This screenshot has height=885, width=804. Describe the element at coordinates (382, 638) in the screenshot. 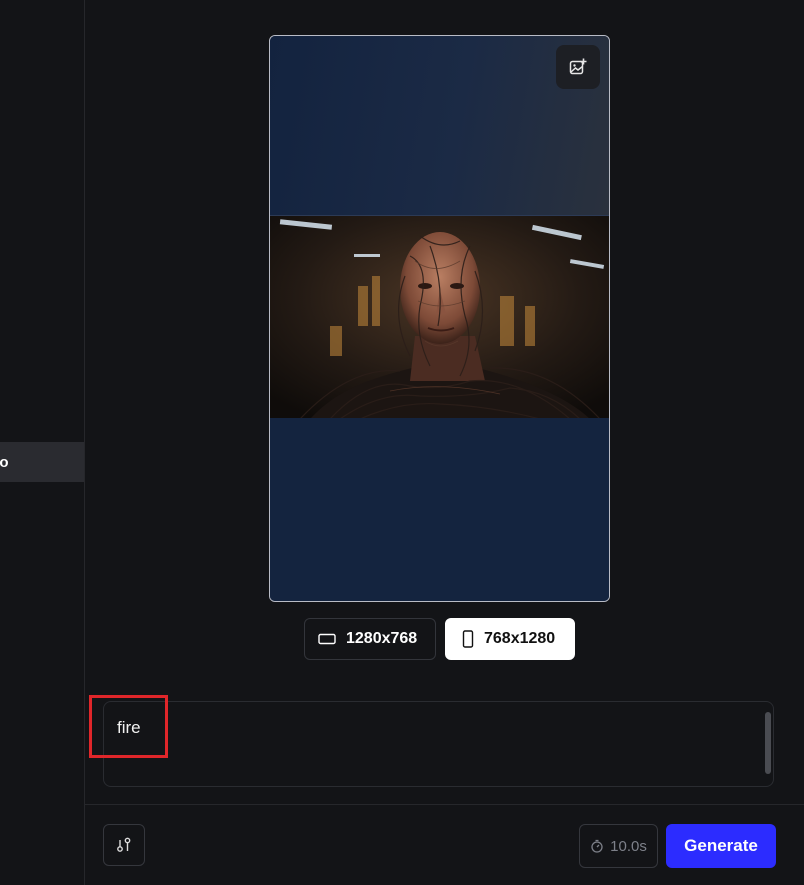

I see `aspect-ratio-label: 1280x768` at that location.